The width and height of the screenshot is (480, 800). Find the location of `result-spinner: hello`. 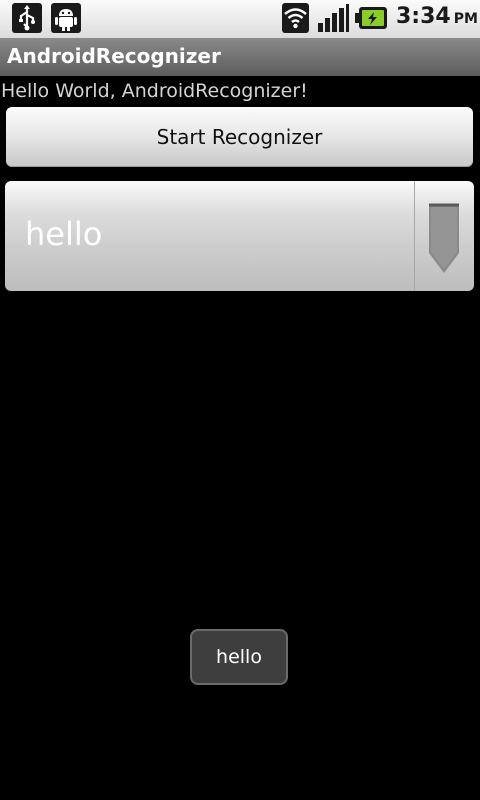

result-spinner: hello is located at coordinates (239, 236).